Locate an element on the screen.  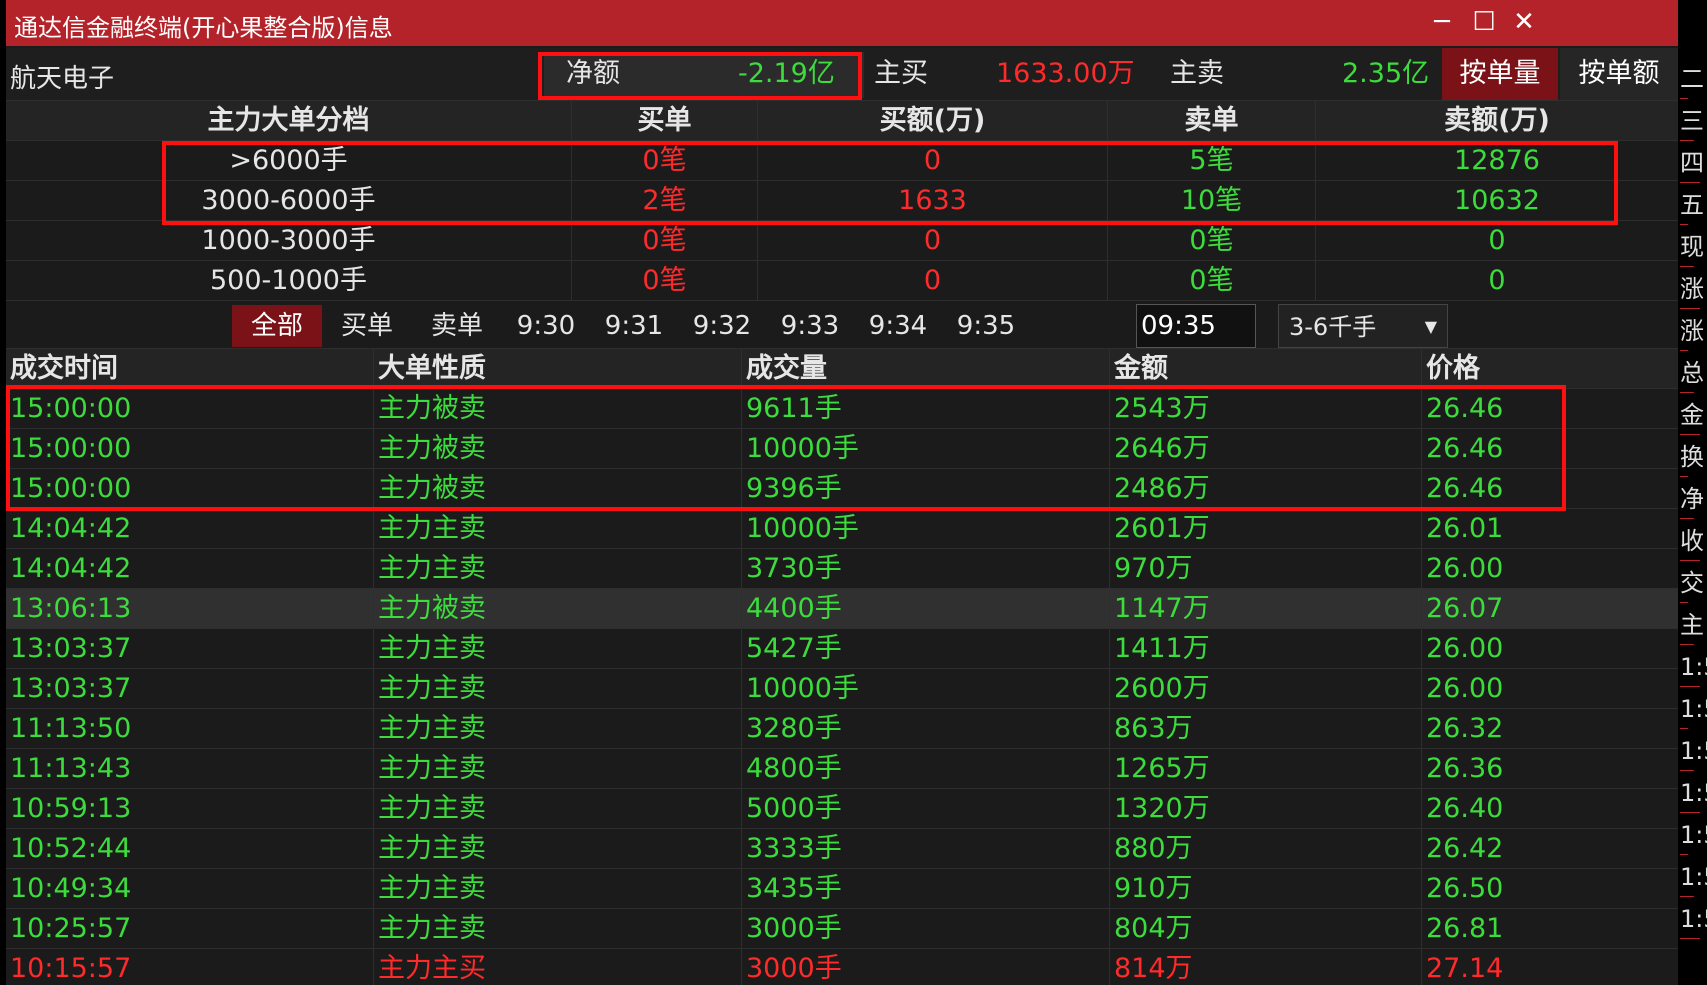
trade-row: 10:49:34 主力主卖 3435手 910万 26.50 is located at coordinates (842, 888).